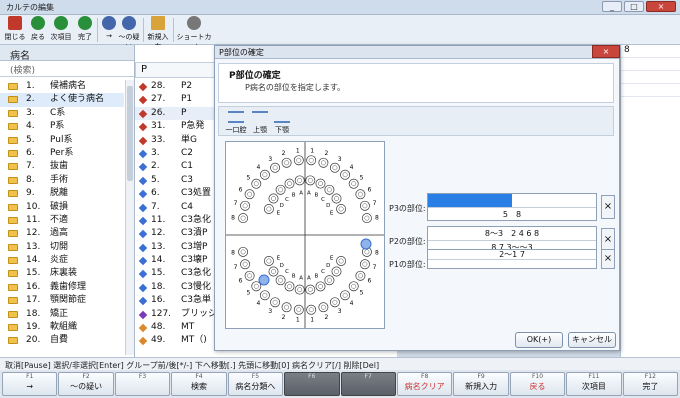 Image resolution: width=680 pixels, height=398 pixels. What do you see at coordinates (85, 30) in the screenshot?
I see `complete-button: 完了` at bounding box center [85, 30].